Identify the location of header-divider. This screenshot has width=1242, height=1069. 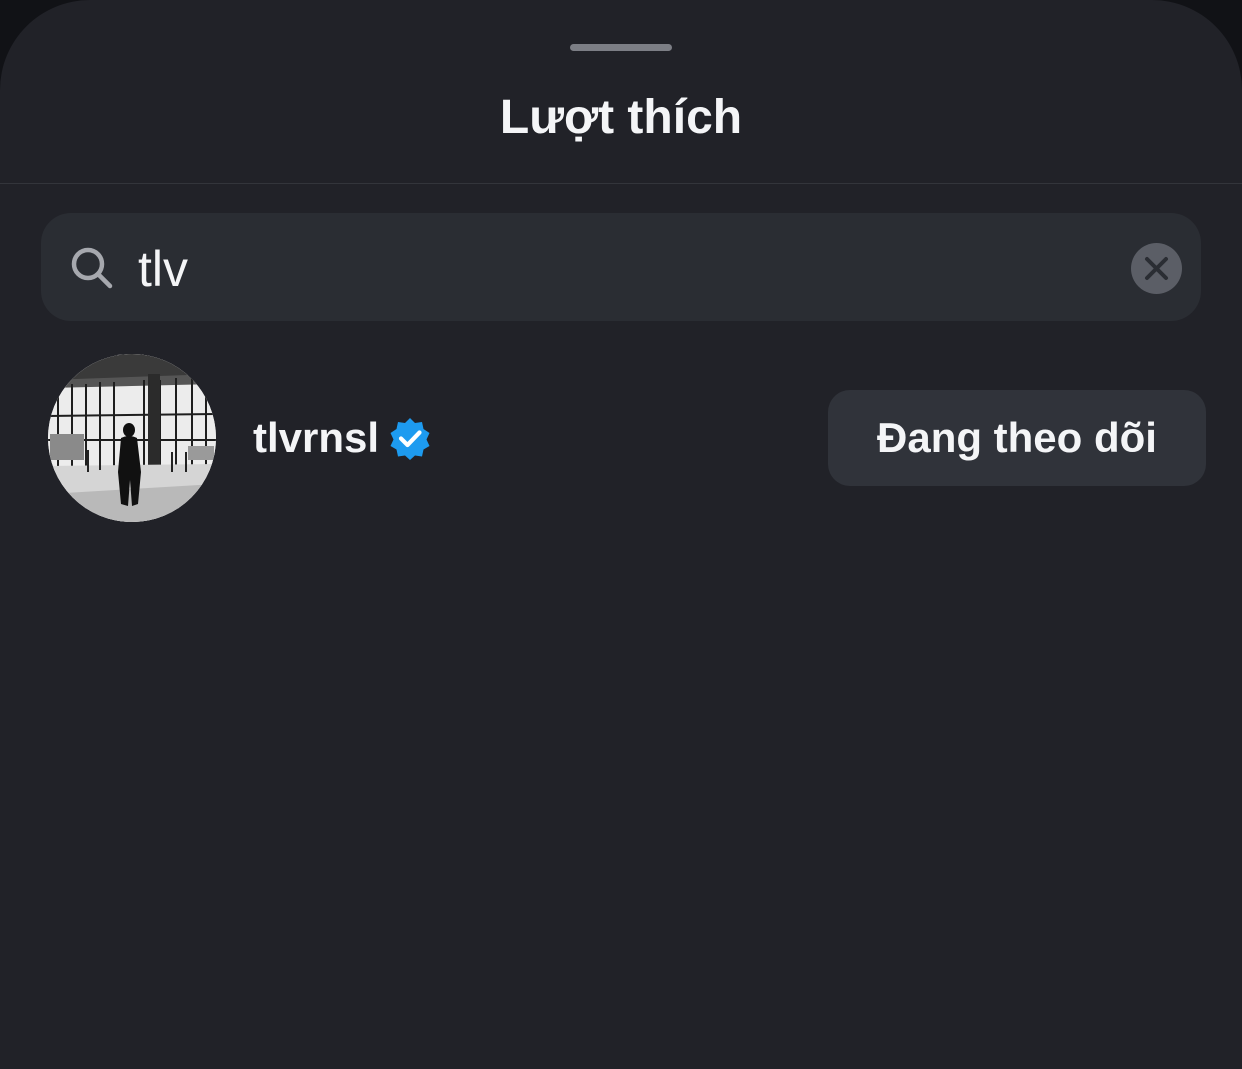
(621, 183).